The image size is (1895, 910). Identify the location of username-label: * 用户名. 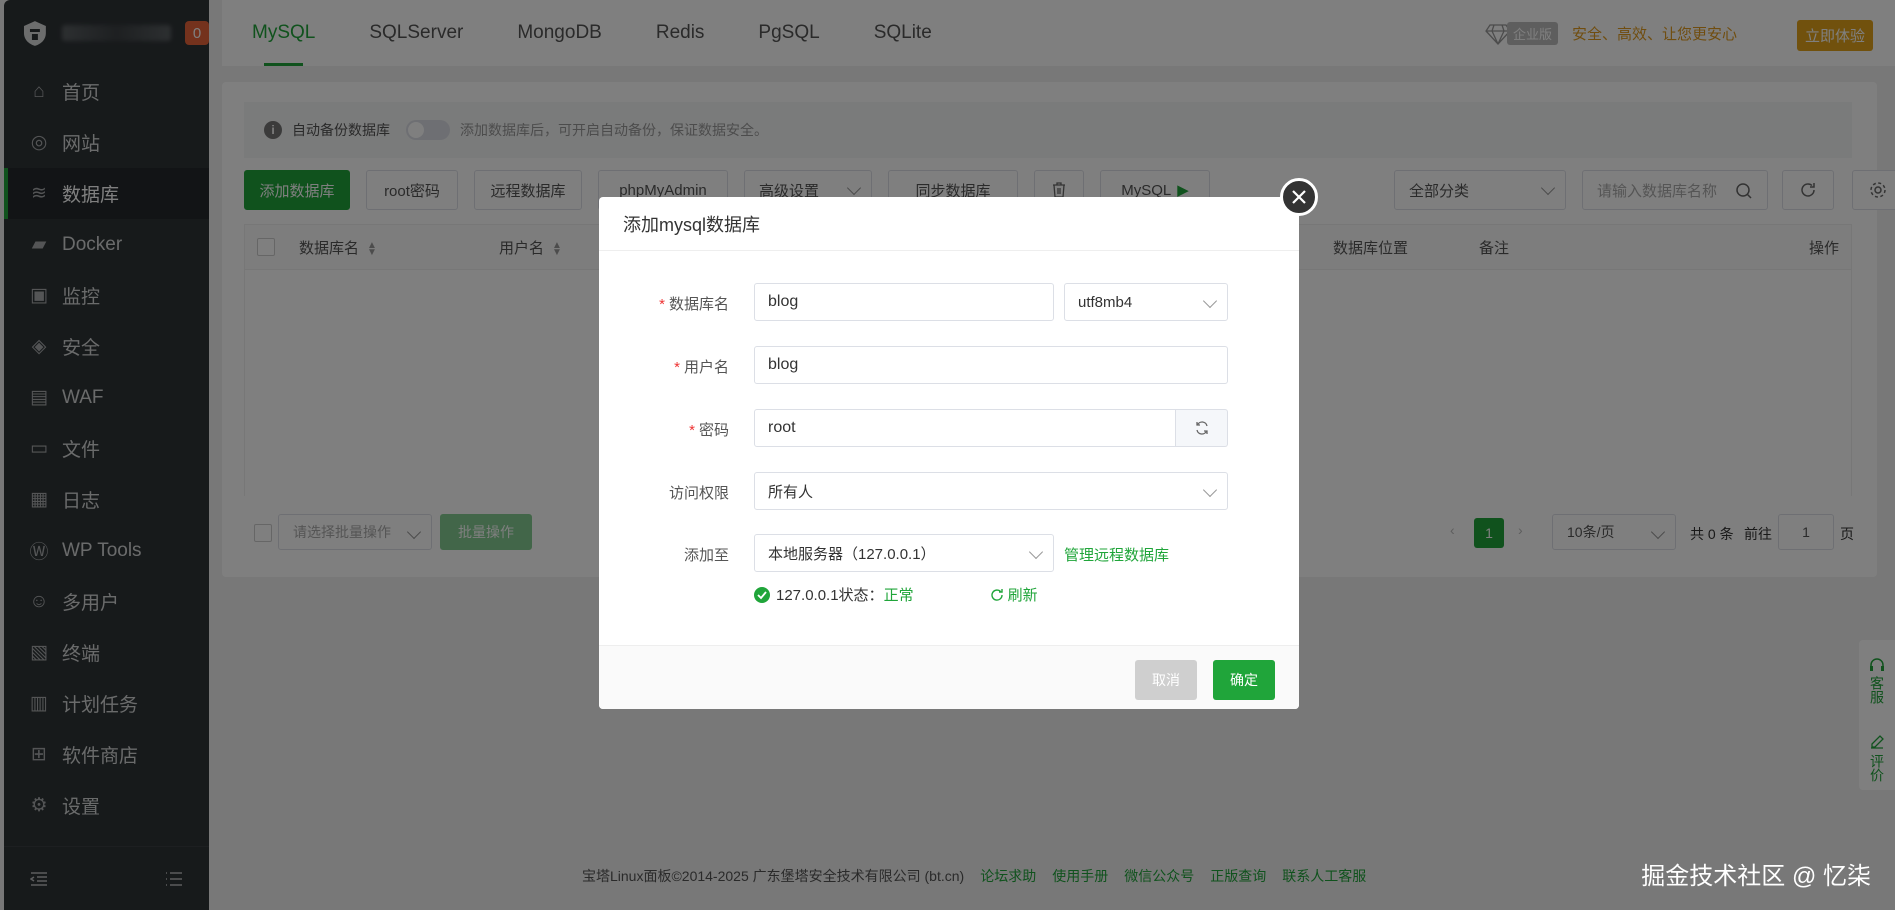
(701, 366).